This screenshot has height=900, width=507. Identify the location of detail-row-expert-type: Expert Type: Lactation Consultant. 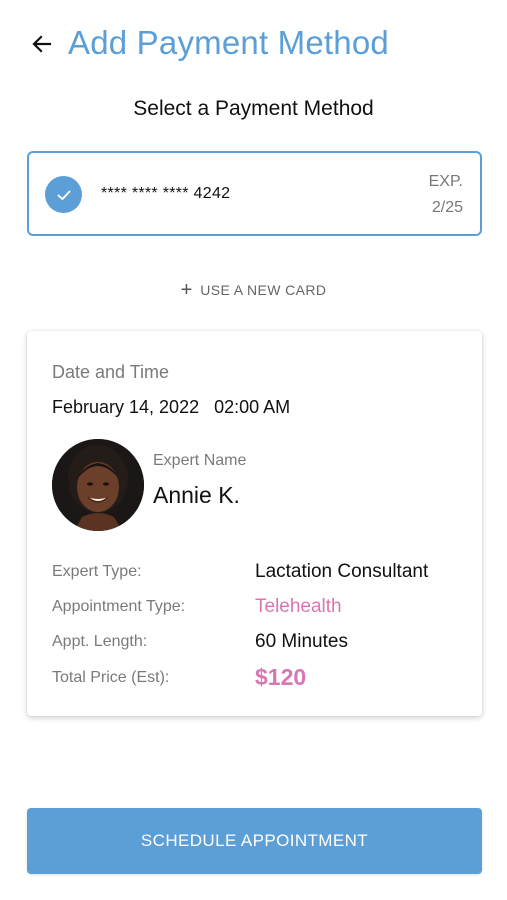
(257, 574).